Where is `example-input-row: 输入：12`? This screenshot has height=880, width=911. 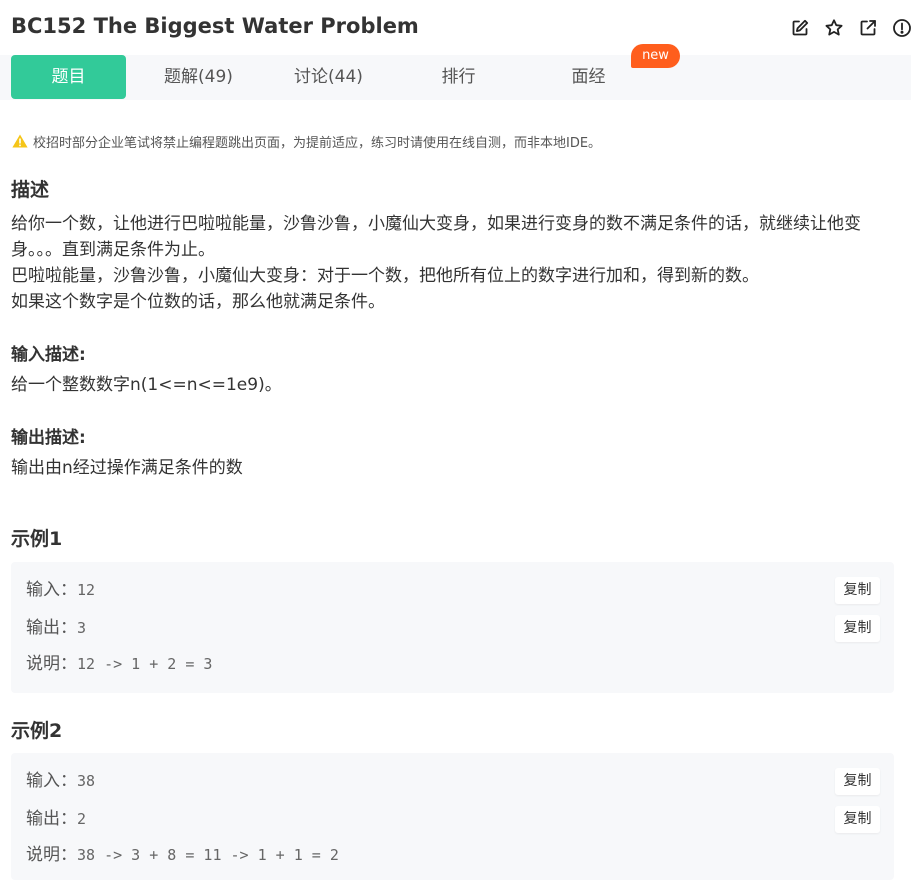
example-input-row: 输入：12 is located at coordinates (60, 590).